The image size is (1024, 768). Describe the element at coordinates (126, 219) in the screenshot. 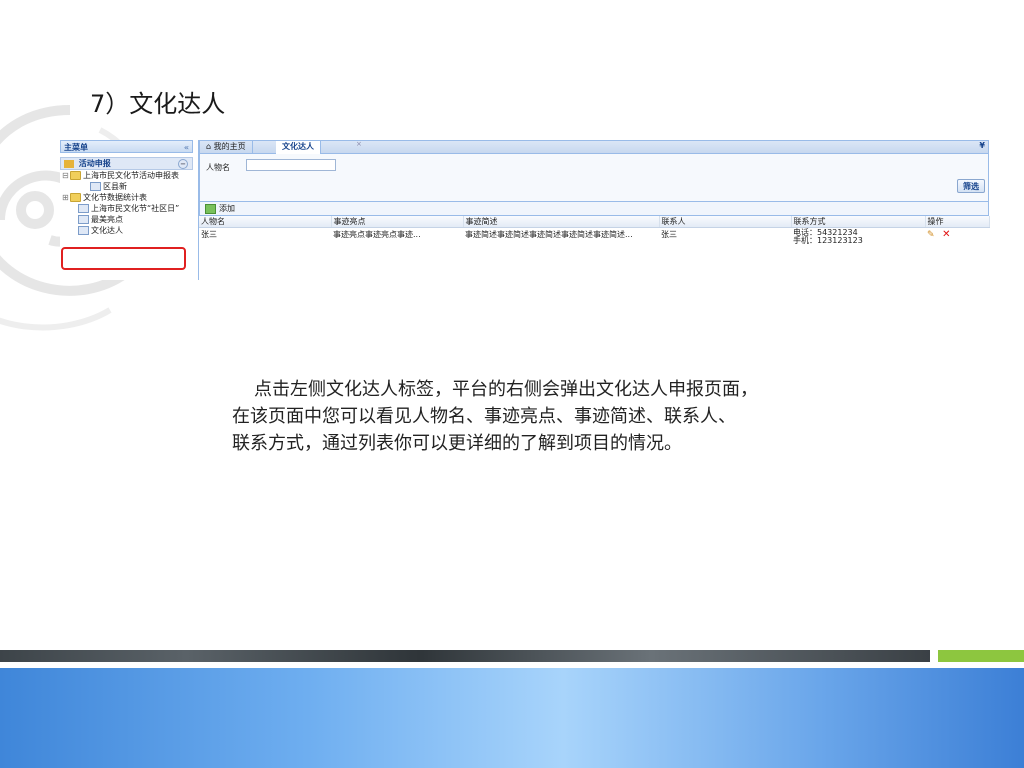

I see `sidebar-item-highlights: 最美亮点` at that location.